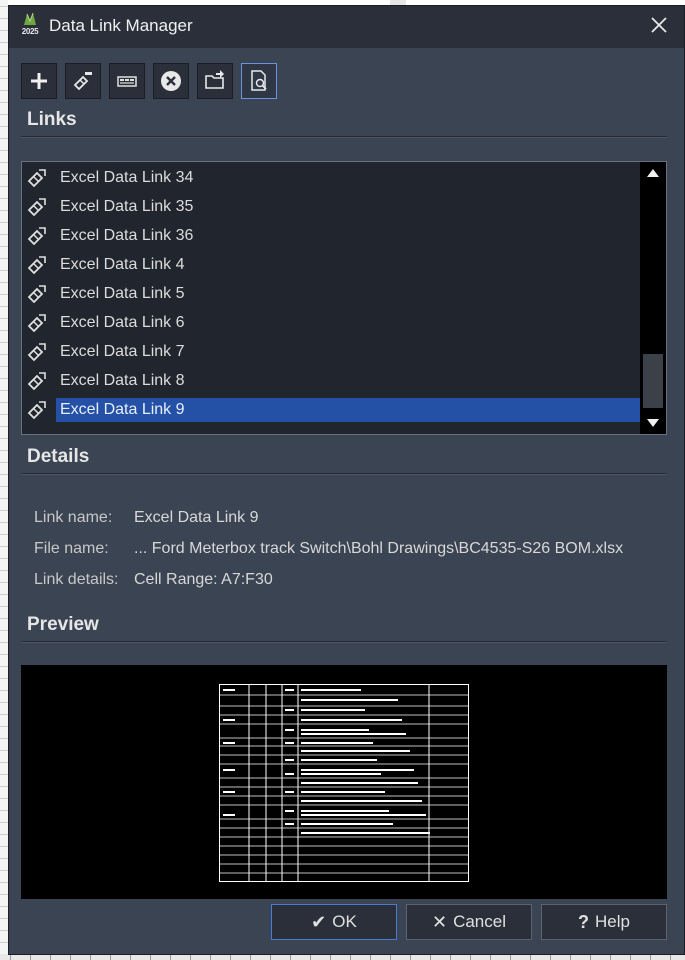  I want to click on help-button: ? Help, so click(604, 922).